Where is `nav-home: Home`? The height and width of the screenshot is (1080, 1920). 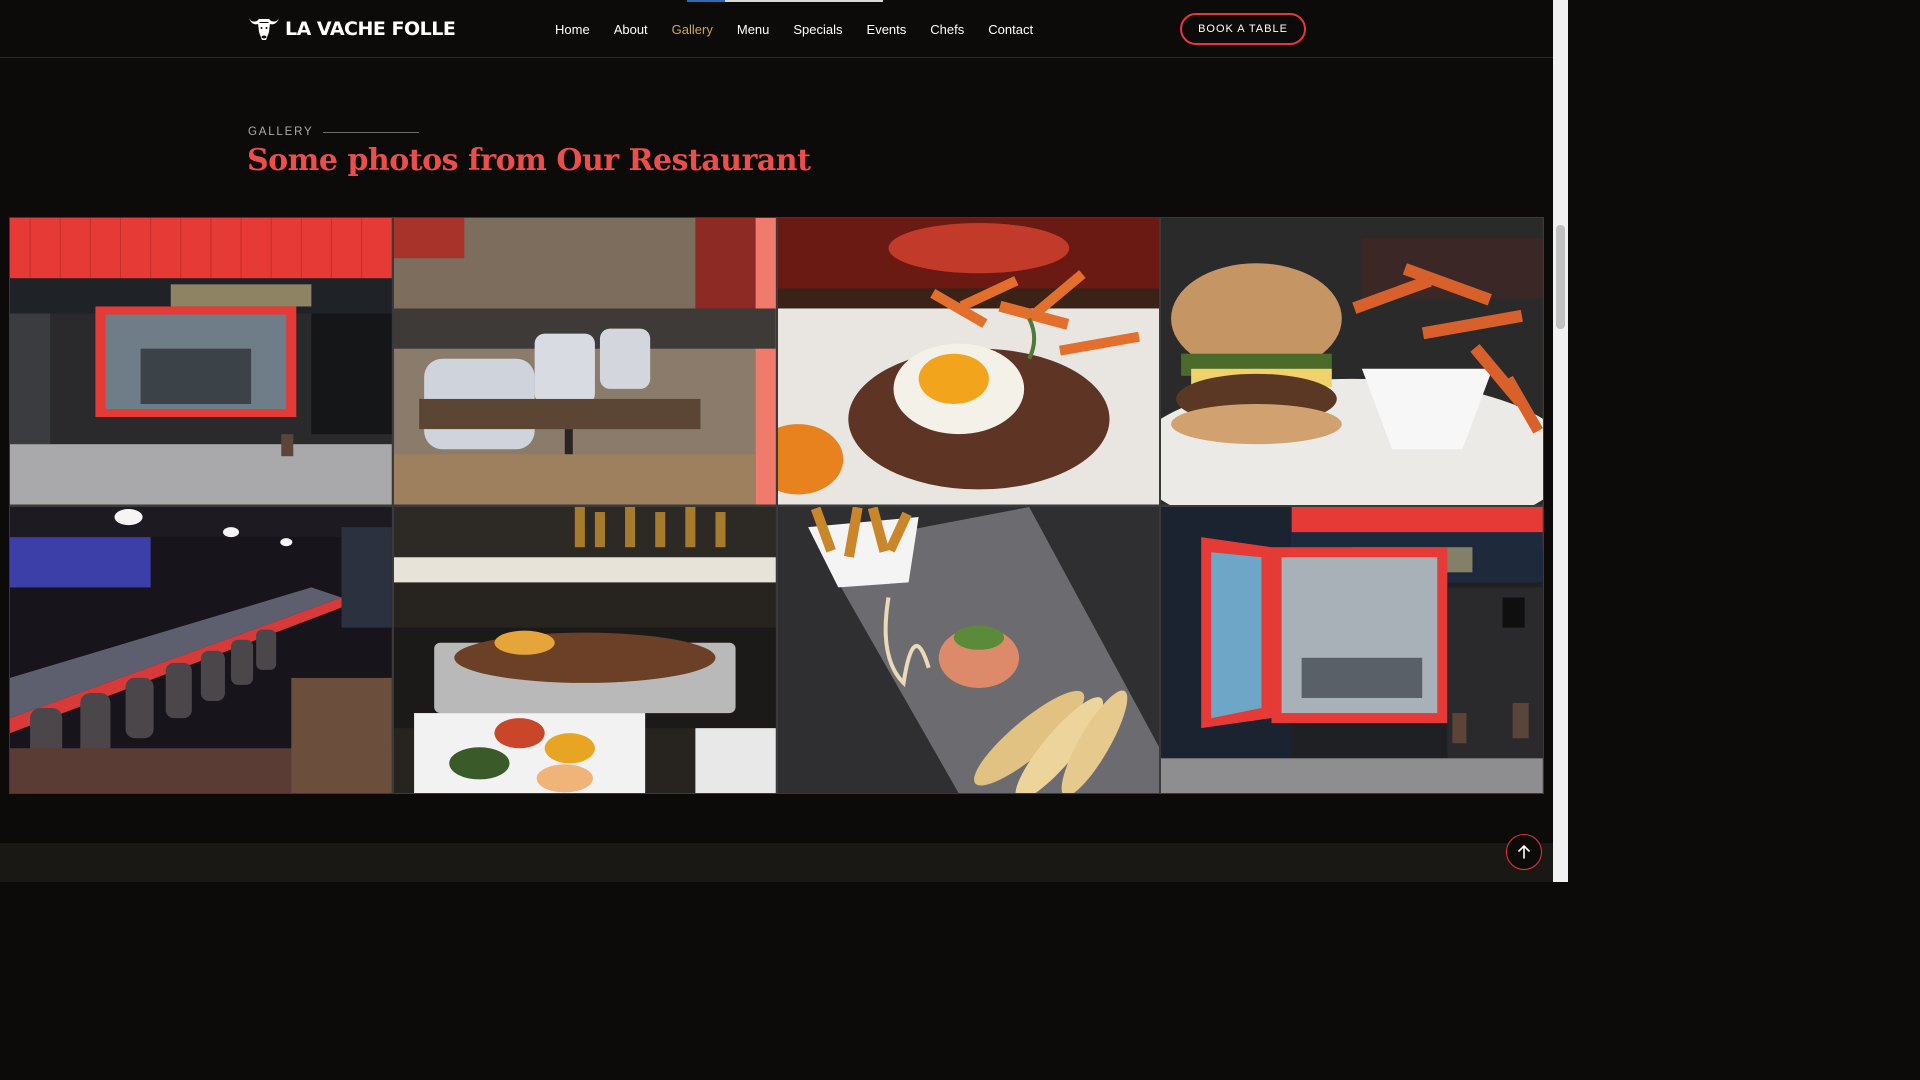
nav-home: Home is located at coordinates (572, 29).